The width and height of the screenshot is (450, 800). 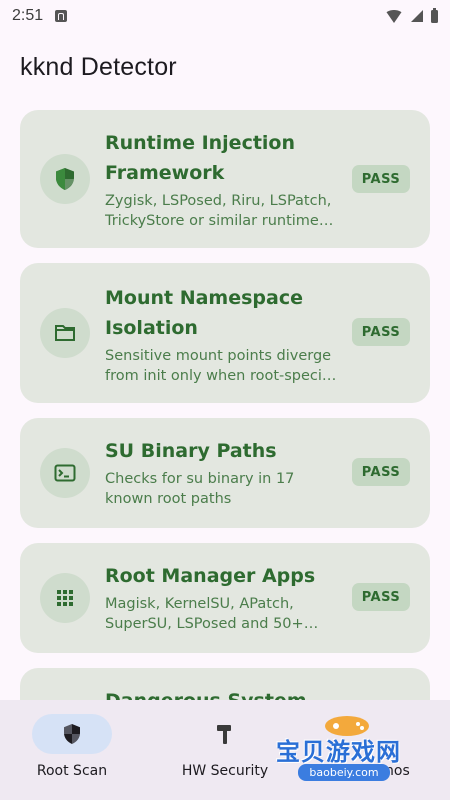 I want to click on nav-label: Root Scan, so click(x=72, y=771).